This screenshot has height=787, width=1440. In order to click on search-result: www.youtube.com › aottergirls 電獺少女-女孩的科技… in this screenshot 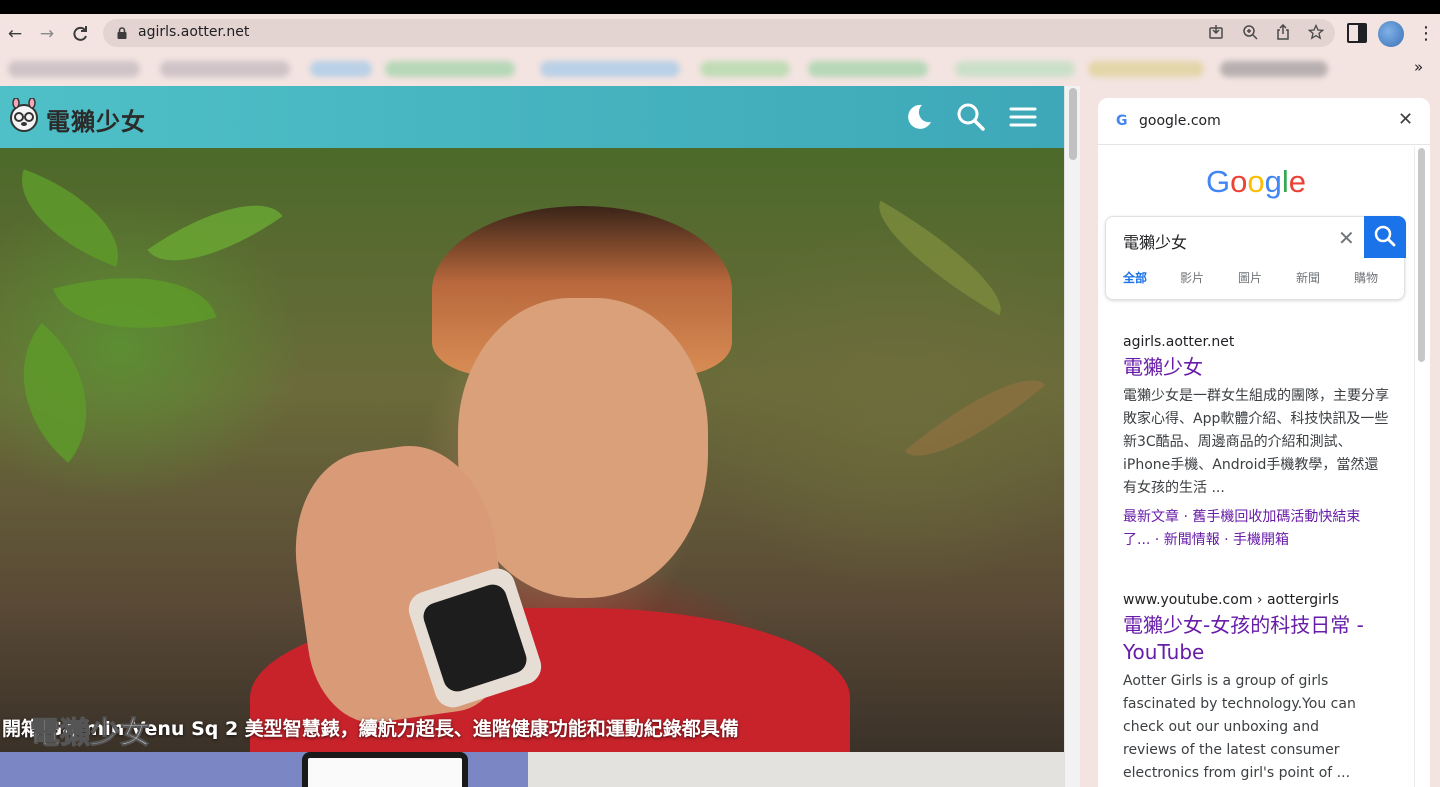, I will do `click(1253, 688)`.